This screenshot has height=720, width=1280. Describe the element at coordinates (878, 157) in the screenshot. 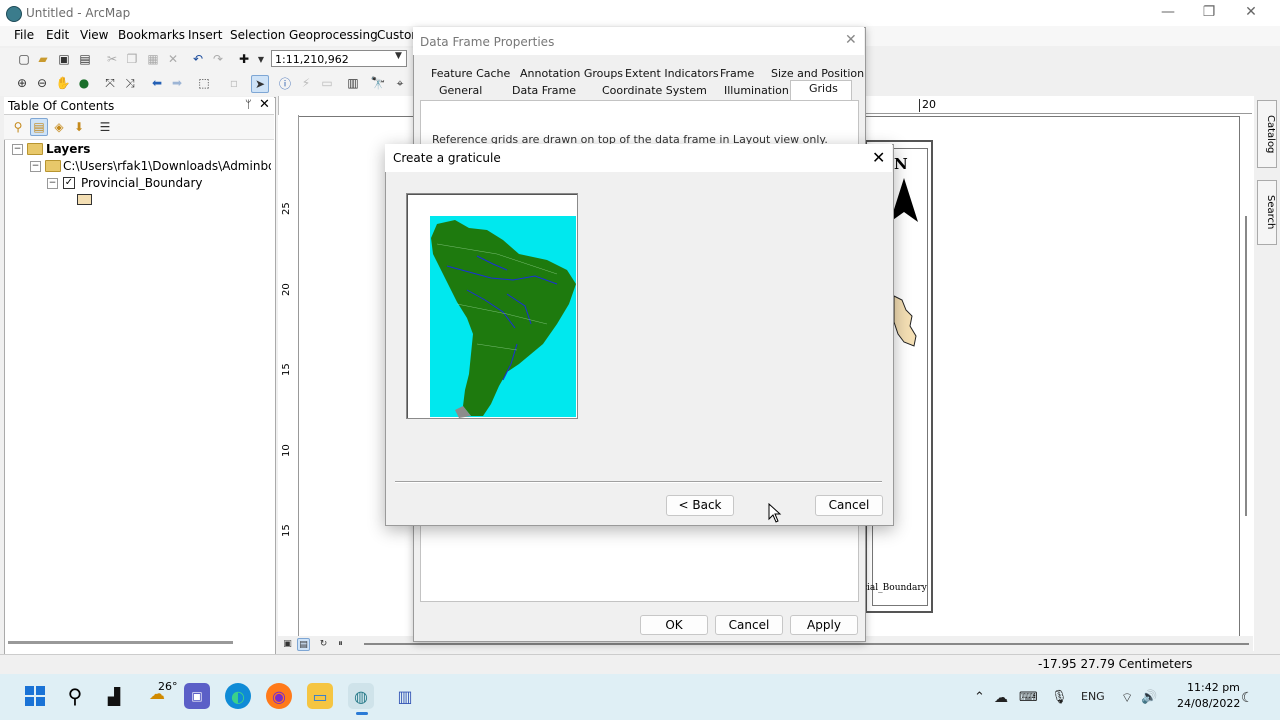

I see `wizard-close-button: ✕` at that location.